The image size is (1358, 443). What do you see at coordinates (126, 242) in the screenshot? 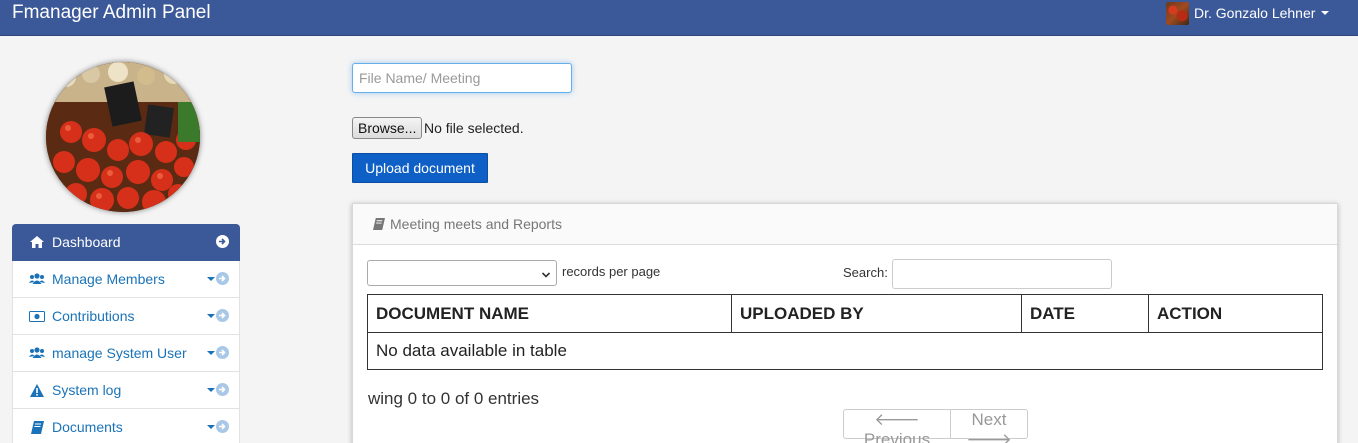
I see `sidebar-item-dashboard: Dashboard` at bounding box center [126, 242].